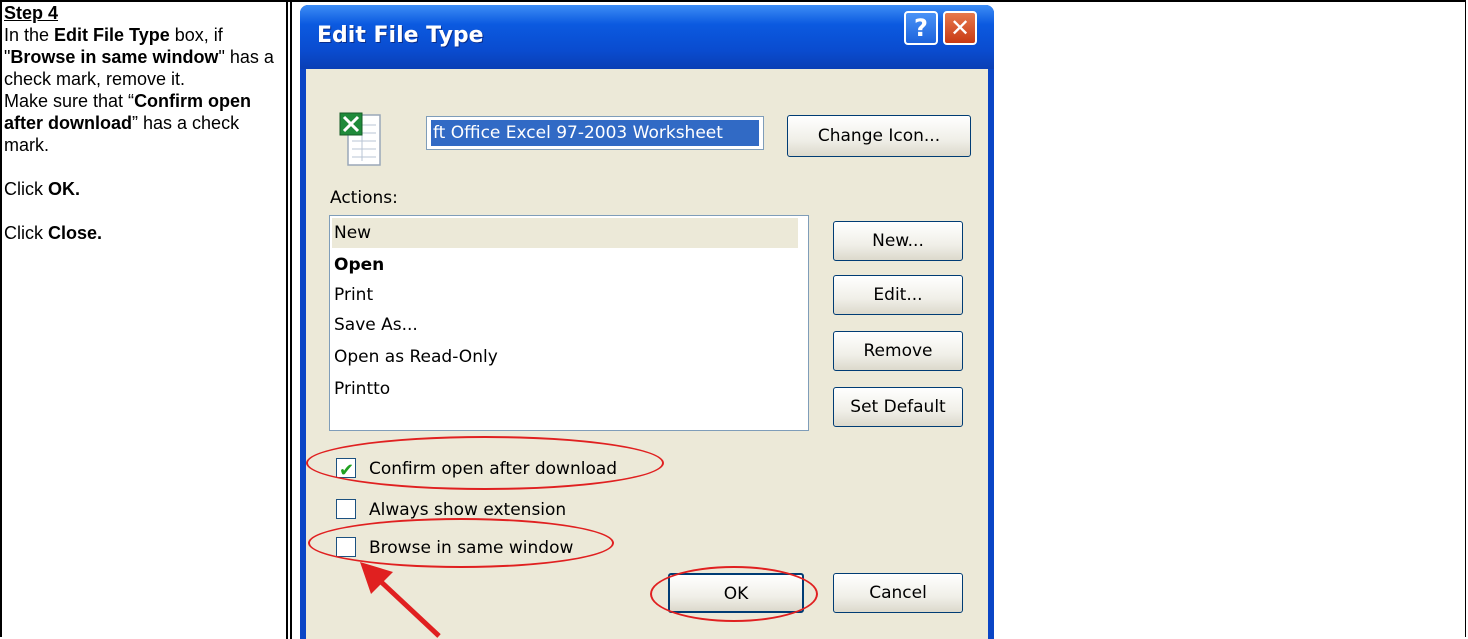 Image resolution: width=1468 pixels, height=639 pixels. I want to click on cancel-button: Cancel, so click(898, 593).